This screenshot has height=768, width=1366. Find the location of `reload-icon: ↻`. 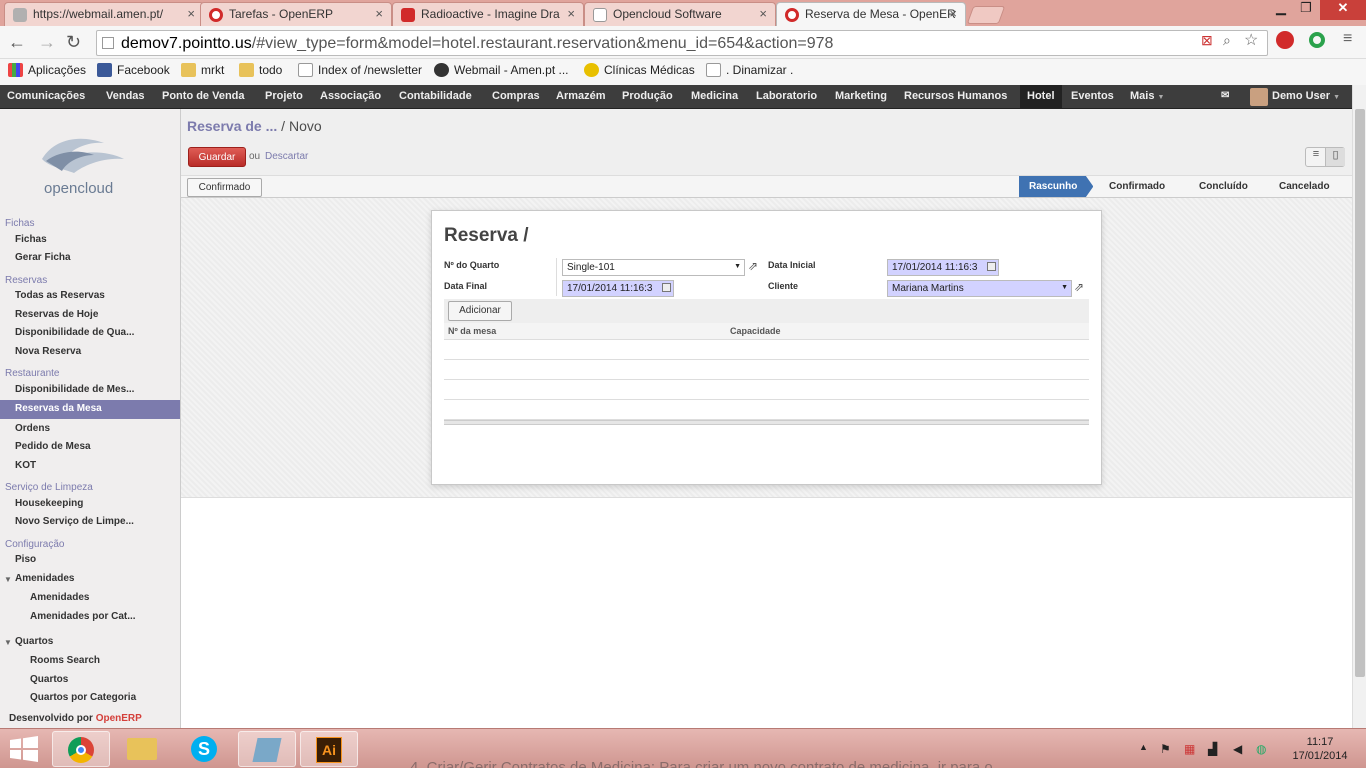

reload-icon: ↻ is located at coordinates (73, 42).